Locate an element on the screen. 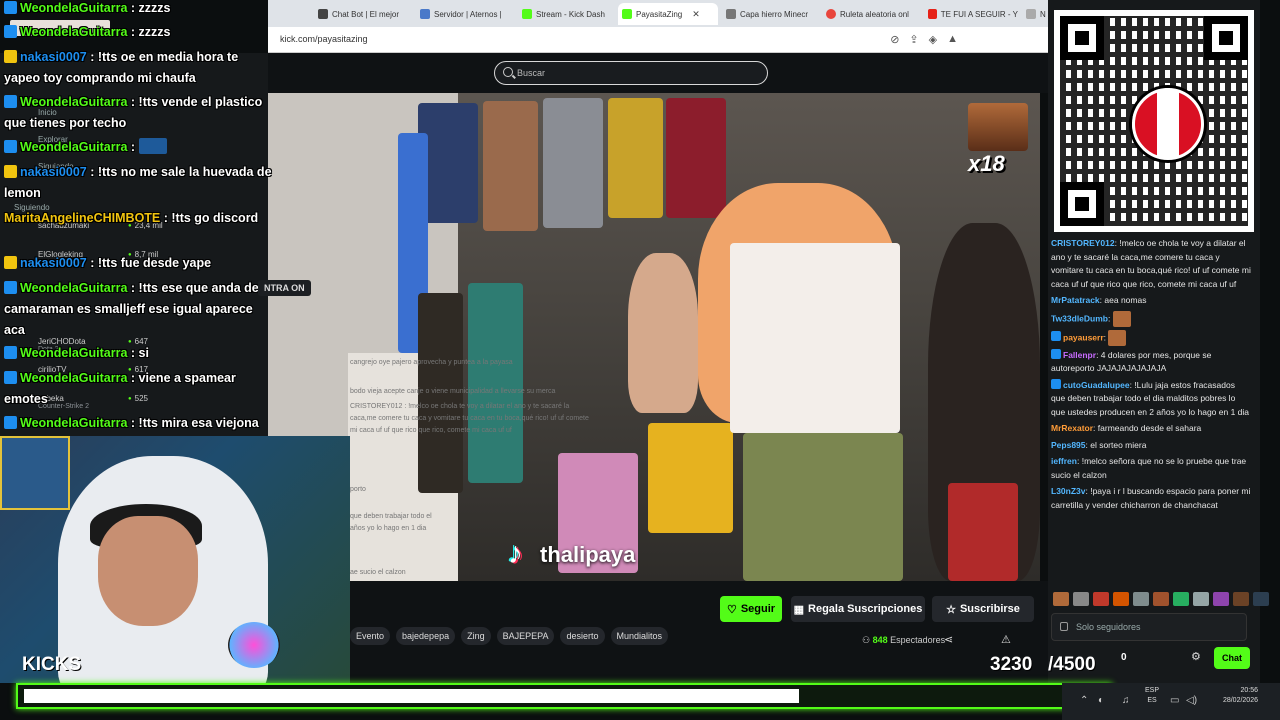 The width and height of the screenshot is (1280, 720). tag: Mundialitos is located at coordinates (639, 636).